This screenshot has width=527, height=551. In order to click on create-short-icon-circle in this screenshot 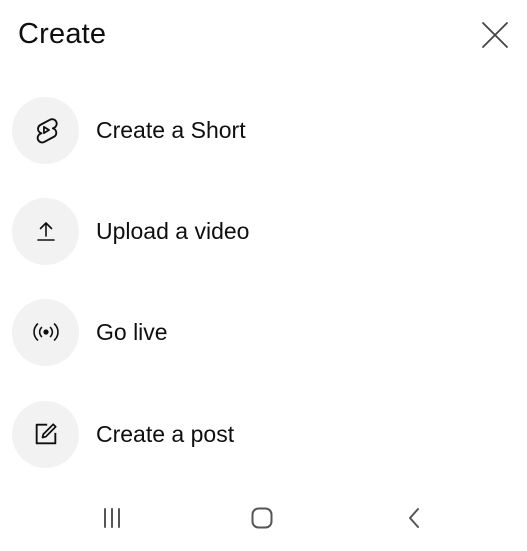, I will do `click(45, 130)`.